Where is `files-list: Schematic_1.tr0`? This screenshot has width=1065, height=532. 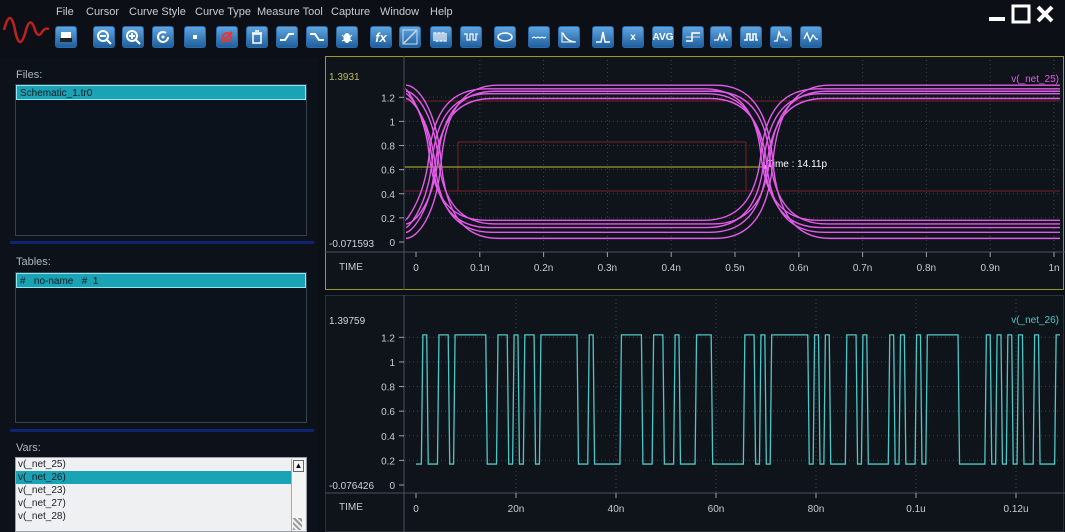
files-list: Schematic_1.tr0 is located at coordinates (161, 160).